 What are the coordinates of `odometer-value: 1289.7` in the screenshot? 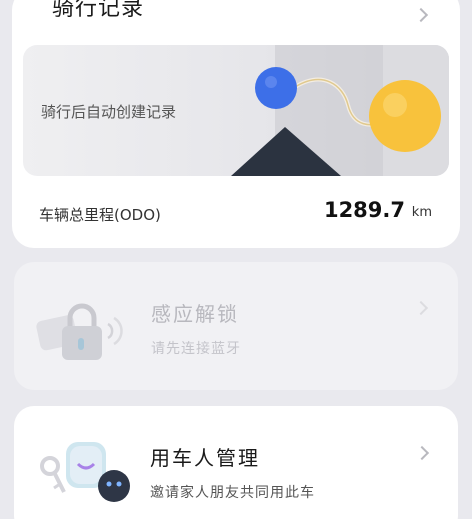 It's located at (364, 210).